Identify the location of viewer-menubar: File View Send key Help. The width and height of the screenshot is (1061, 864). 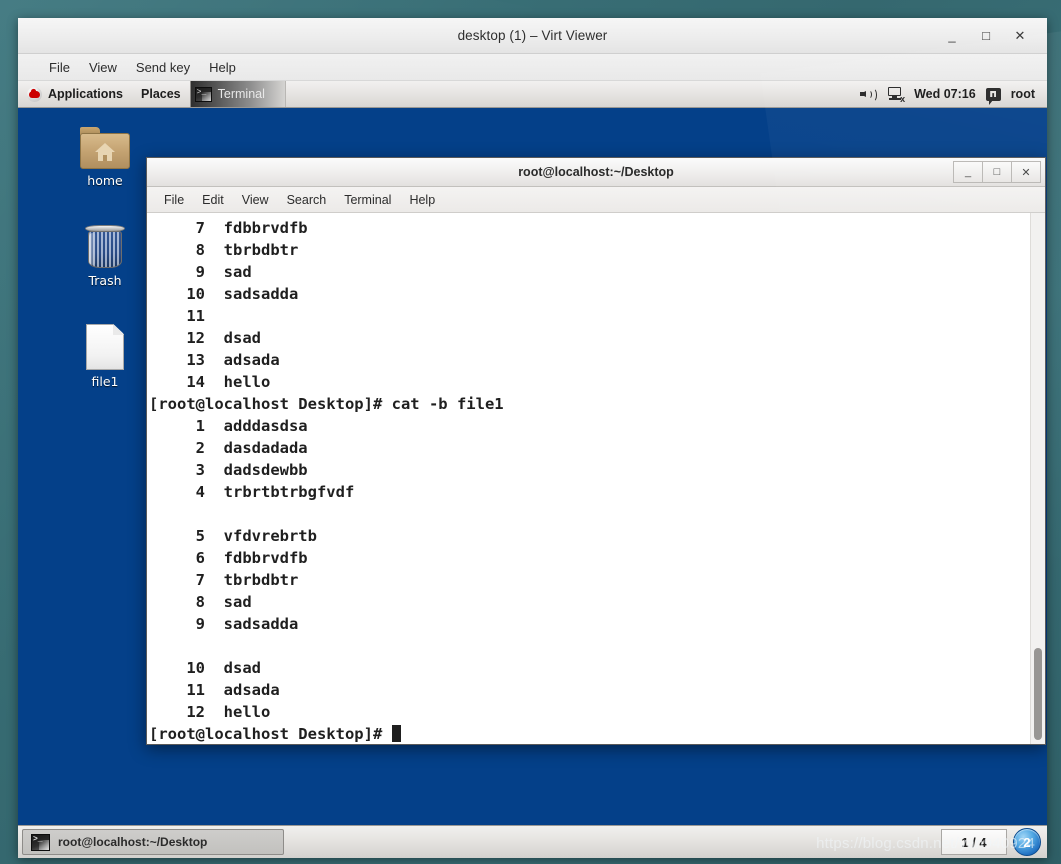
(532, 67).